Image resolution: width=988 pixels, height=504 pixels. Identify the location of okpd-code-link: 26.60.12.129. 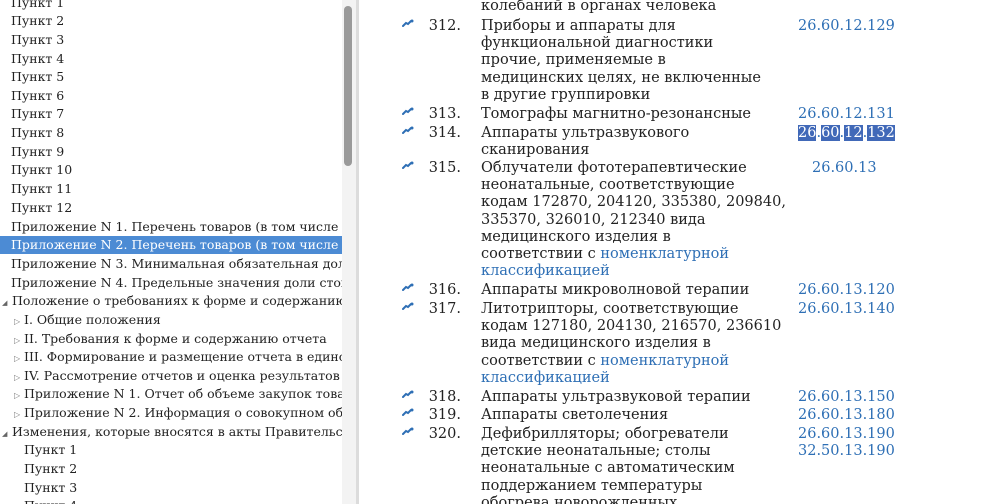
(846, 26).